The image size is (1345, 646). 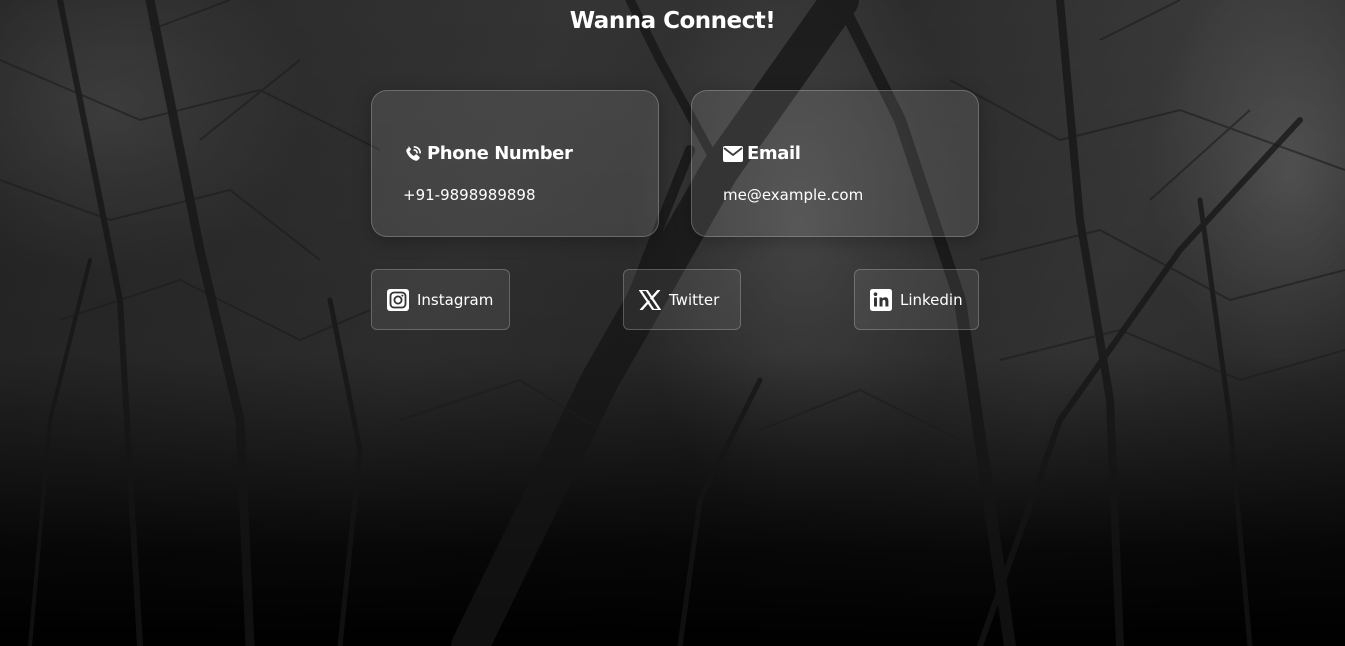 What do you see at coordinates (455, 299) in the screenshot?
I see `instagram-label: Instagram` at bounding box center [455, 299].